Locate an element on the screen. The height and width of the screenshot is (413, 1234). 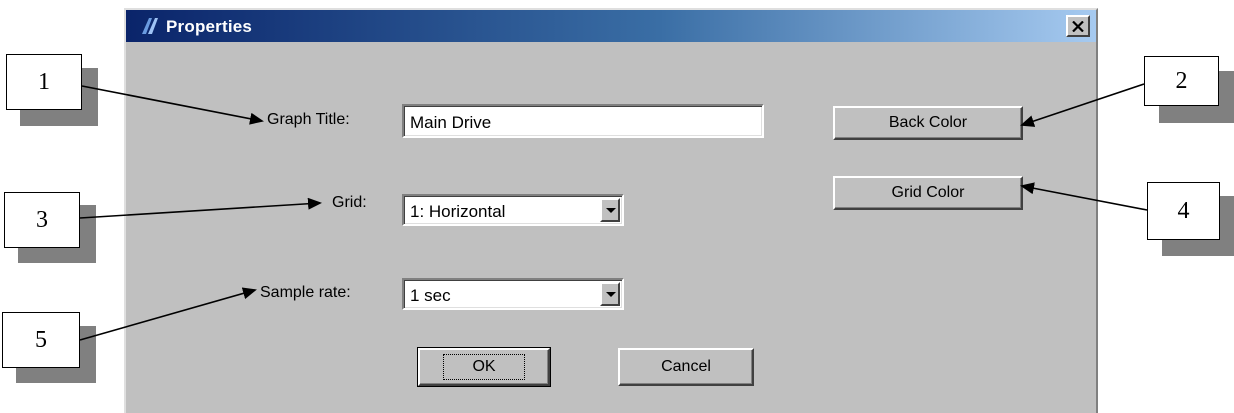
ok-label: OK is located at coordinates (484, 367).